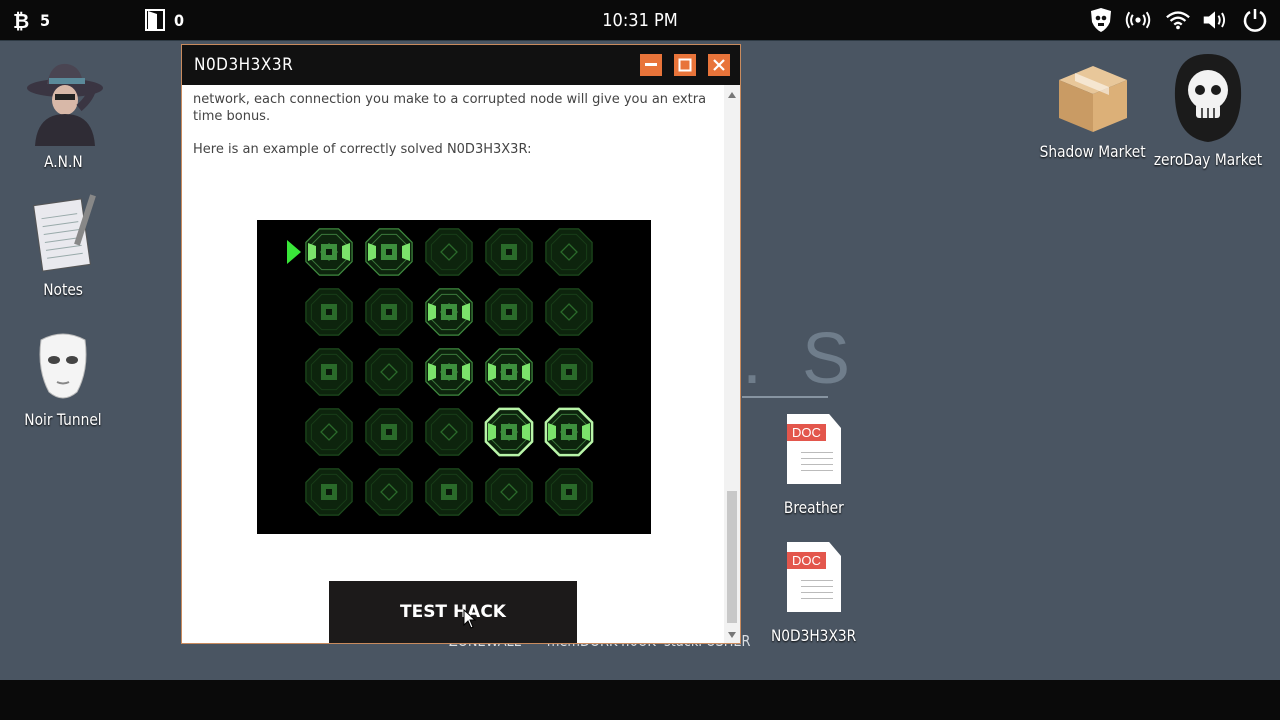 This screenshot has height=720, width=1280. I want to click on window-scrollbar, so click(732, 364).